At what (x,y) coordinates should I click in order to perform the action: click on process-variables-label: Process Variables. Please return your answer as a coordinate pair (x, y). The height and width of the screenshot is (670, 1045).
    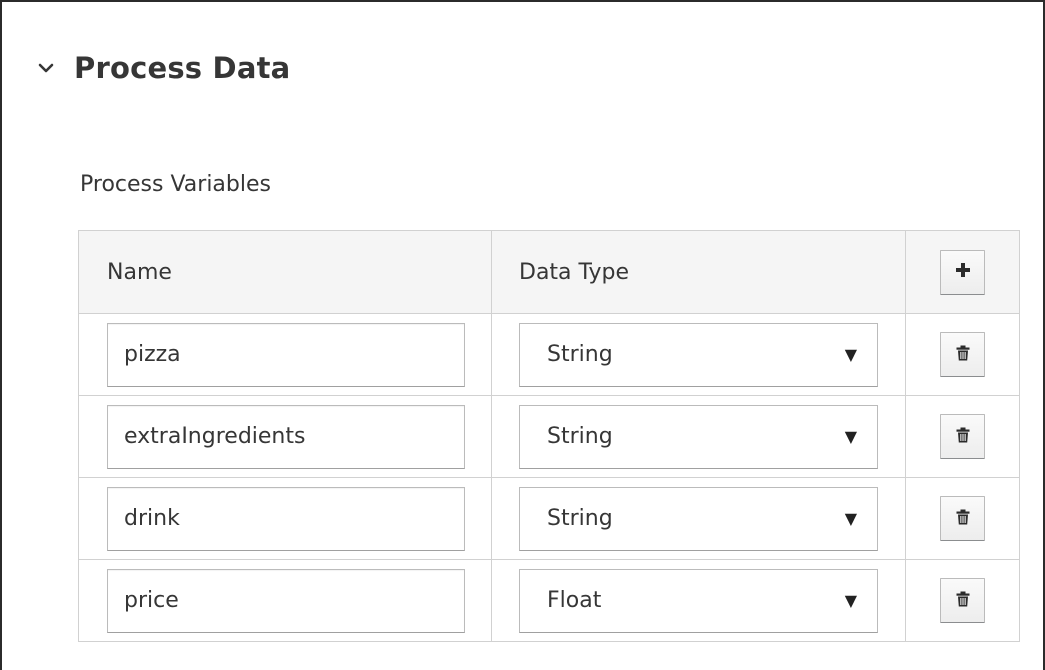
    Looking at the image, I should click on (175, 184).